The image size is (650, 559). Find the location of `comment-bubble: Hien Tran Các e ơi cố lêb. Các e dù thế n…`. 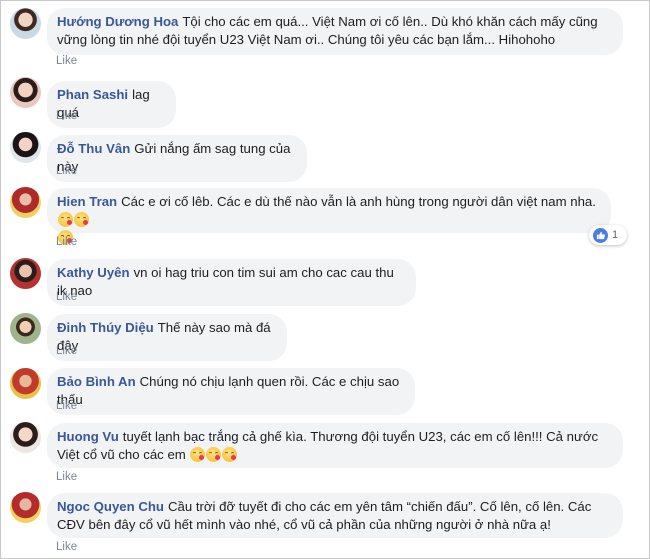

comment-bubble: Hien Tran Các e ơi cố lêb. Các e dù thế n… is located at coordinates (329, 216).